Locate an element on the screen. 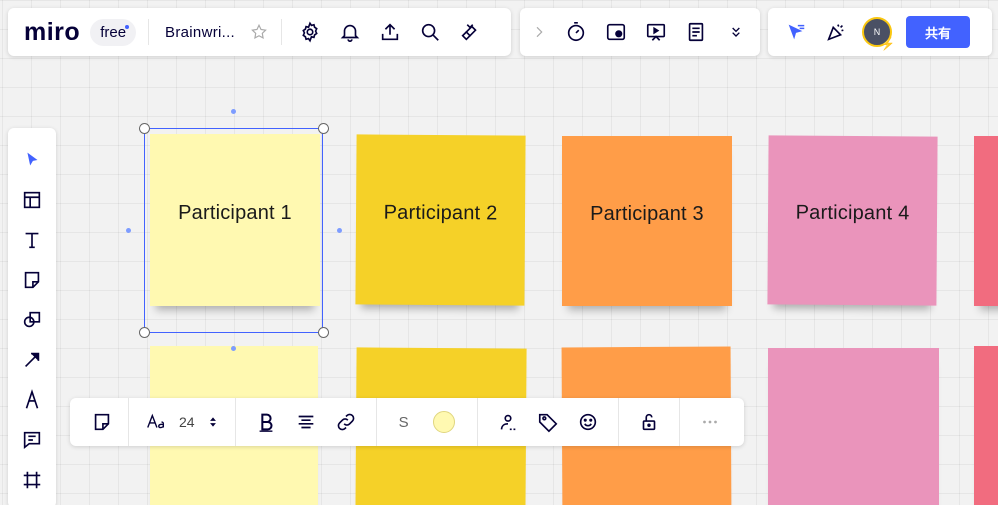 Image resolution: width=998 pixels, height=505 pixels. meta-group is located at coordinates (548, 422).